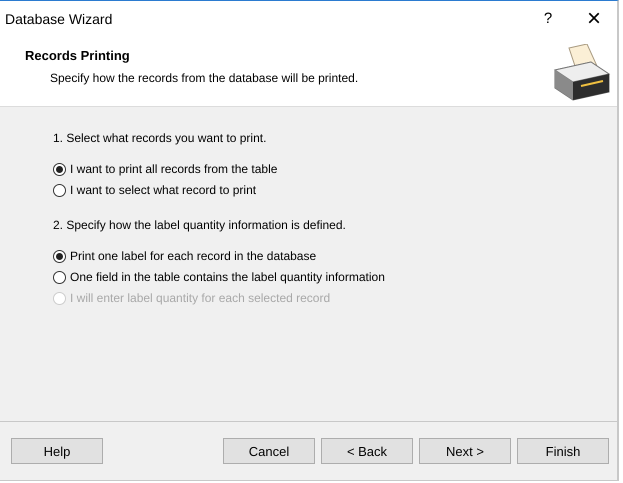 This screenshot has width=623, height=483. I want to click on section-heading: 2. Specify how the label quantity information is defined., so click(200, 225).